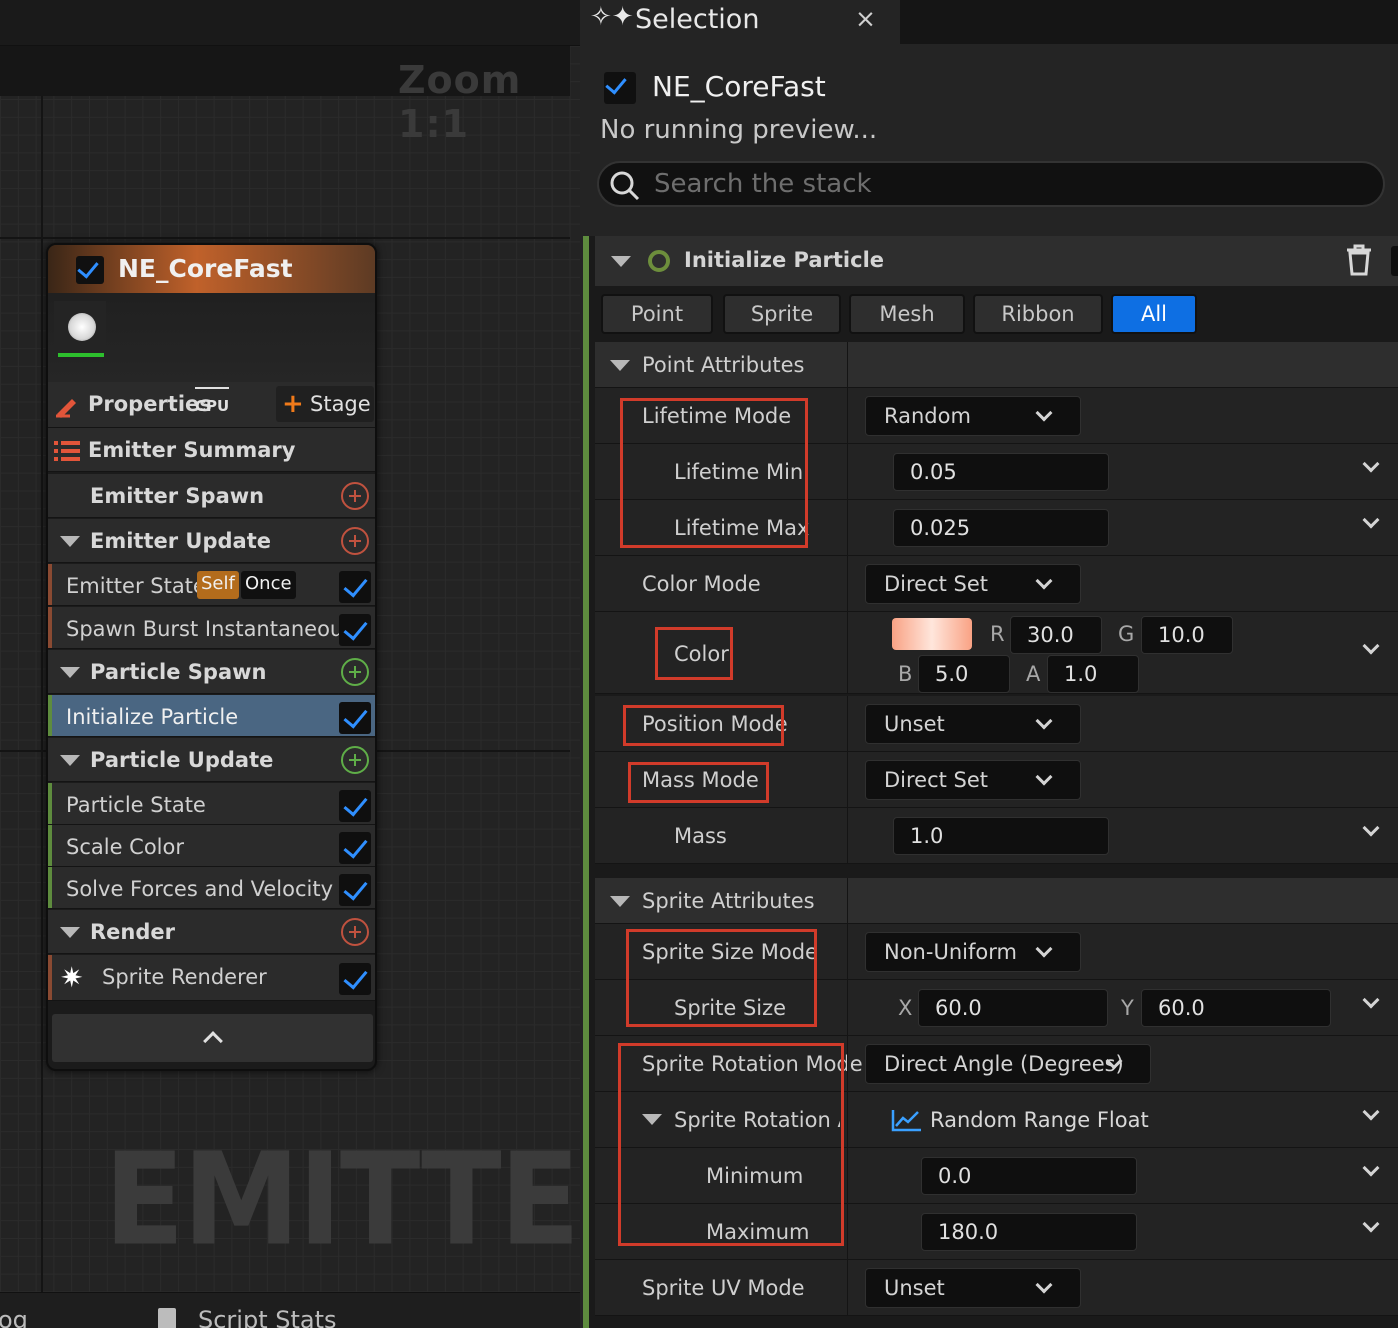 This screenshot has height=1328, width=1398. What do you see at coordinates (211, 496) in the screenshot?
I see `emitter-spawn-row: Emitter Spawn` at bounding box center [211, 496].